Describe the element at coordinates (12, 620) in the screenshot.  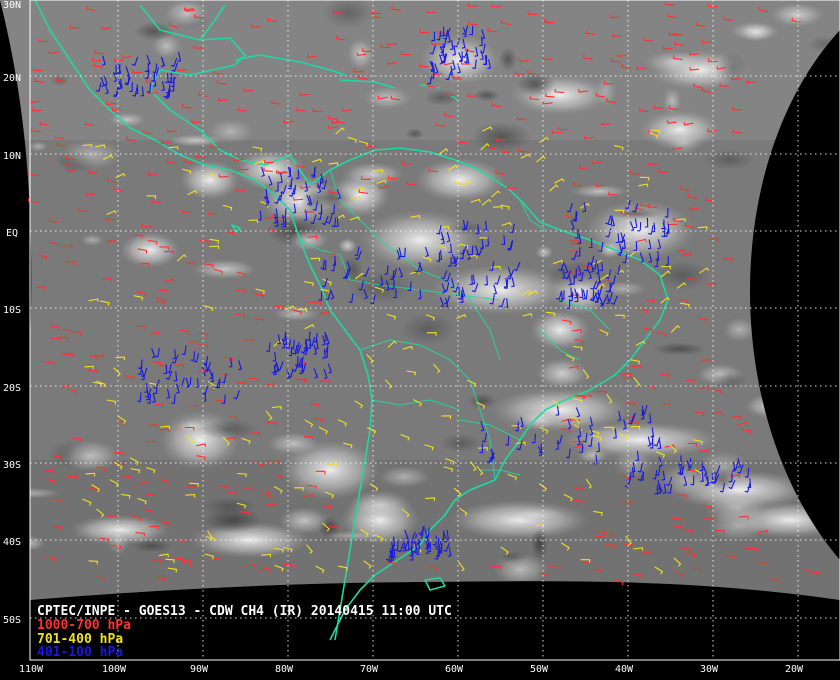
I see `lat-label: 50S` at that location.